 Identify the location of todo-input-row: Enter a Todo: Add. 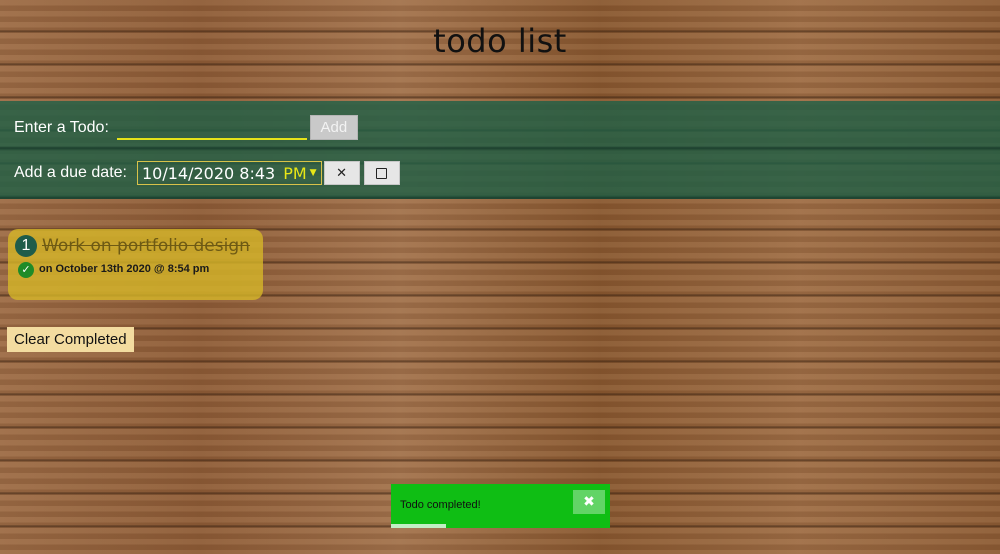
(186, 127).